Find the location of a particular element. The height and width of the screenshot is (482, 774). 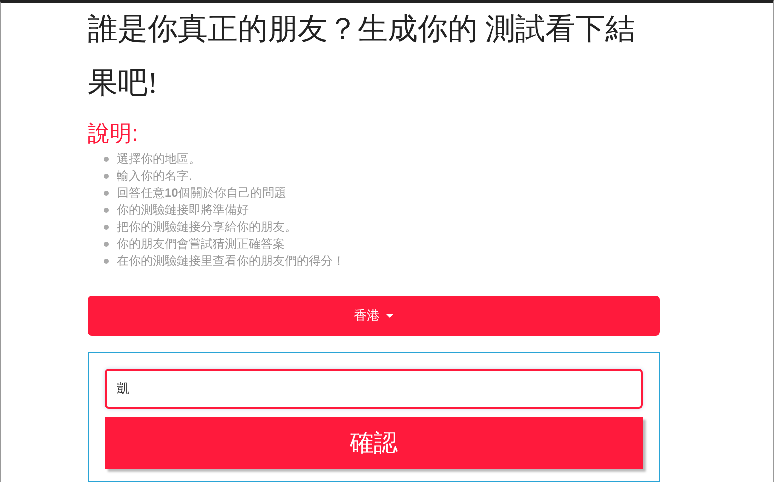

instruction-text: 你的測驗鏈接即將準備好 is located at coordinates (183, 210).